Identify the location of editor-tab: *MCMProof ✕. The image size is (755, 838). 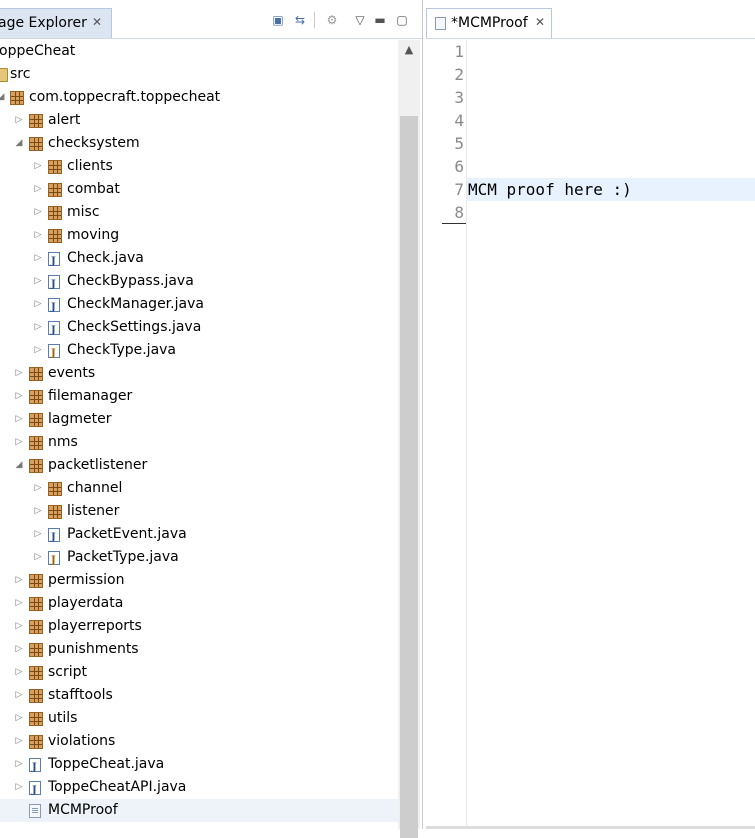
(489, 23).